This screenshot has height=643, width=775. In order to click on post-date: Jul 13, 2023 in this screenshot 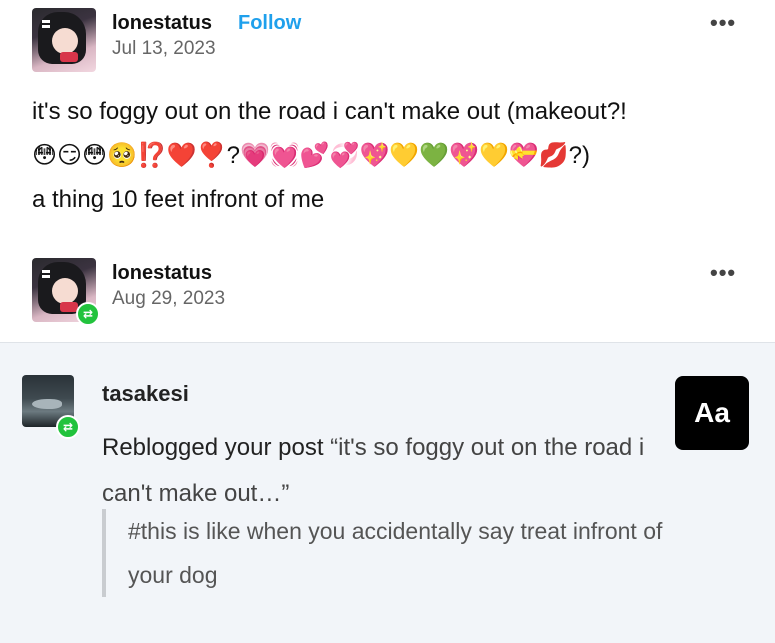, I will do `click(164, 49)`.